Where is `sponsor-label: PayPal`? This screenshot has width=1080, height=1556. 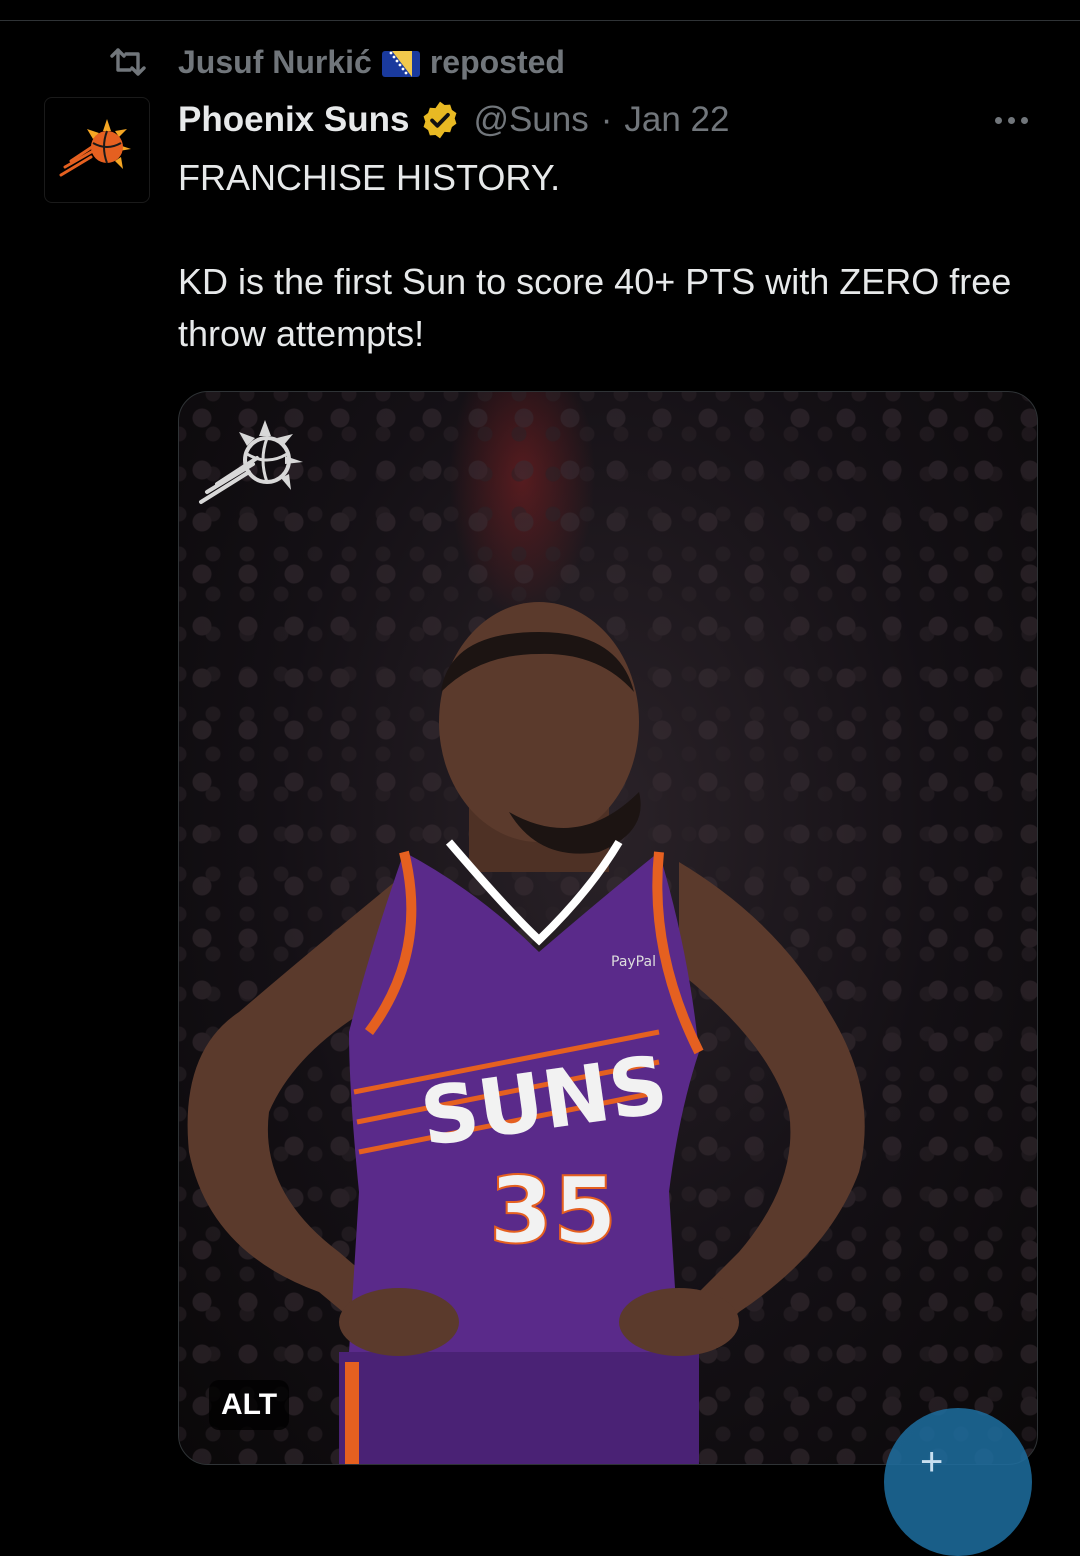 sponsor-label: PayPal is located at coordinates (633, 962).